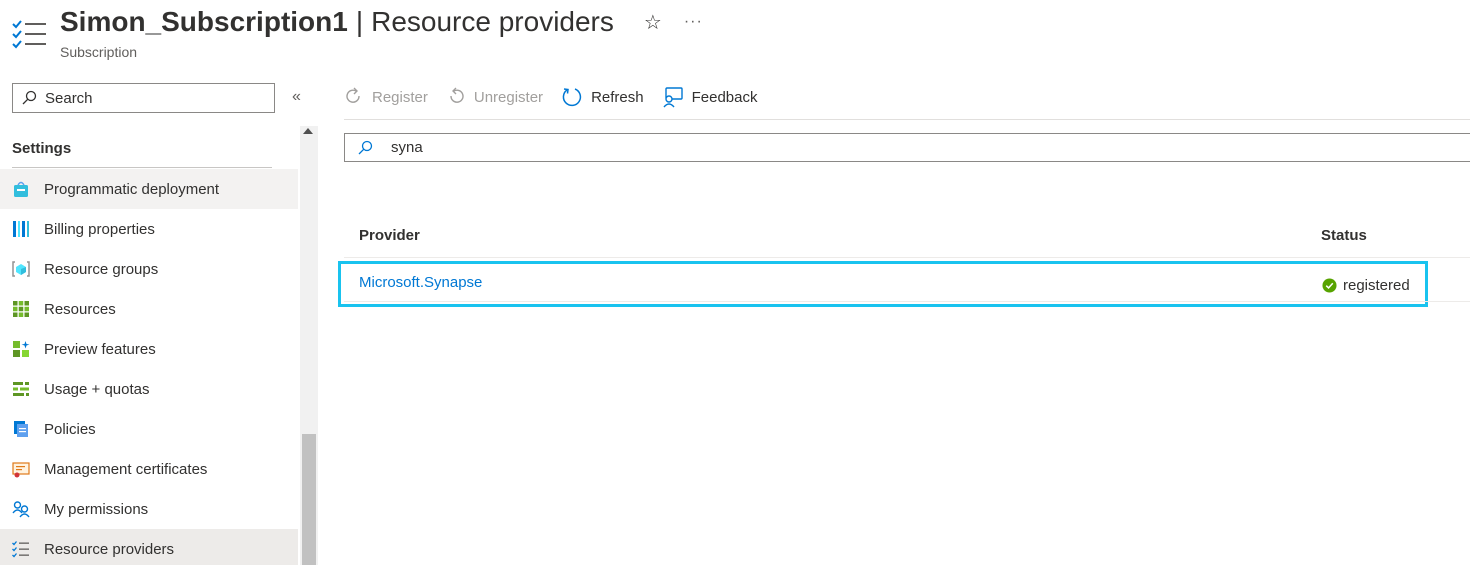  Describe the element at coordinates (389, 235) in the screenshot. I see `column-header-provider: Provider` at that location.